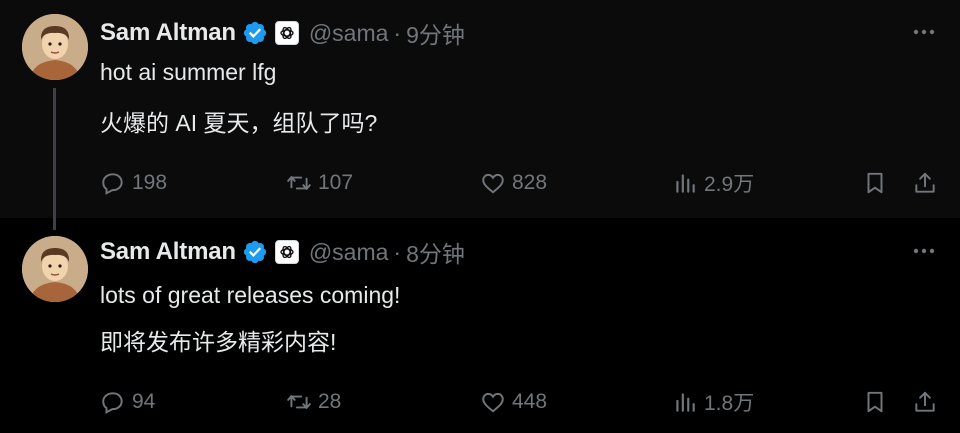 The height and width of the screenshot is (433, 960). I want to click on views-button: 1.8万, so click(713, 402).